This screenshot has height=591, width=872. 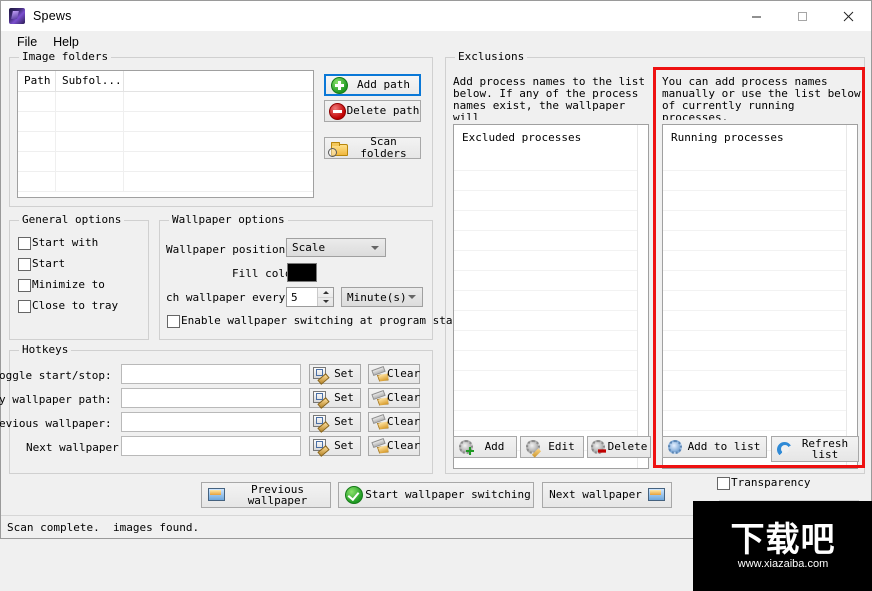 I want to click on next-wallpaper-button: Next wallpaper, so click(x=607, y=495).